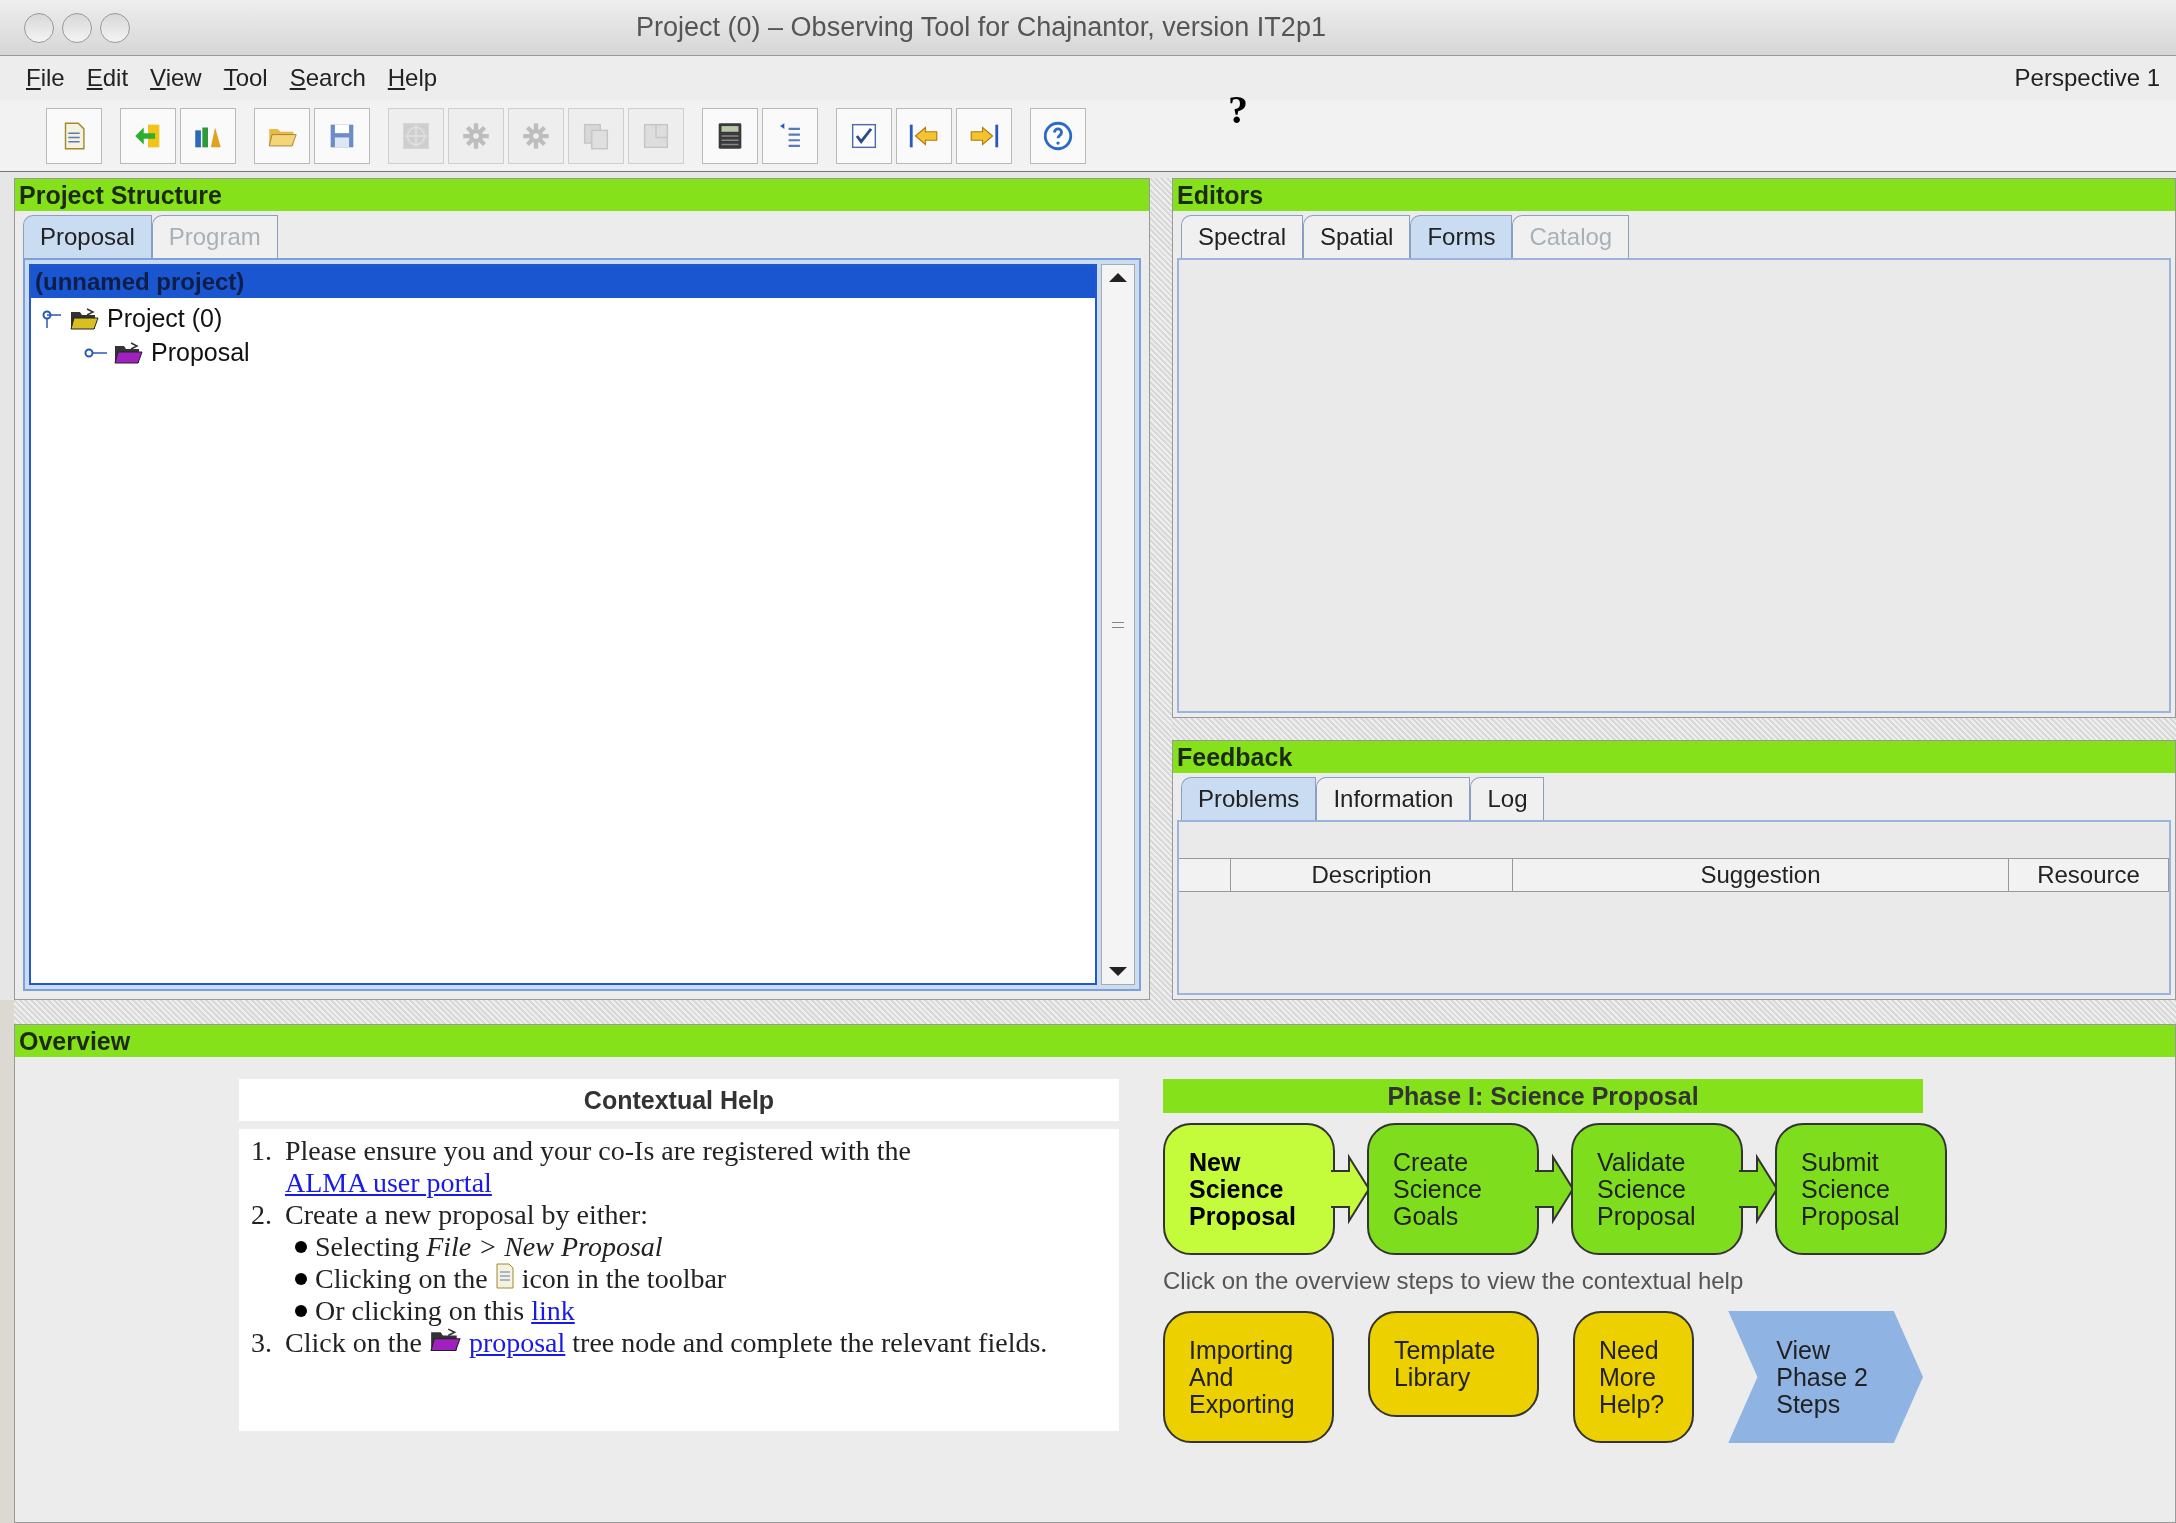  What do you see at coordinates (1453, 1364) in the screenshot?
I see `task-button: Template Library` at bounding box center [1453, 1364].